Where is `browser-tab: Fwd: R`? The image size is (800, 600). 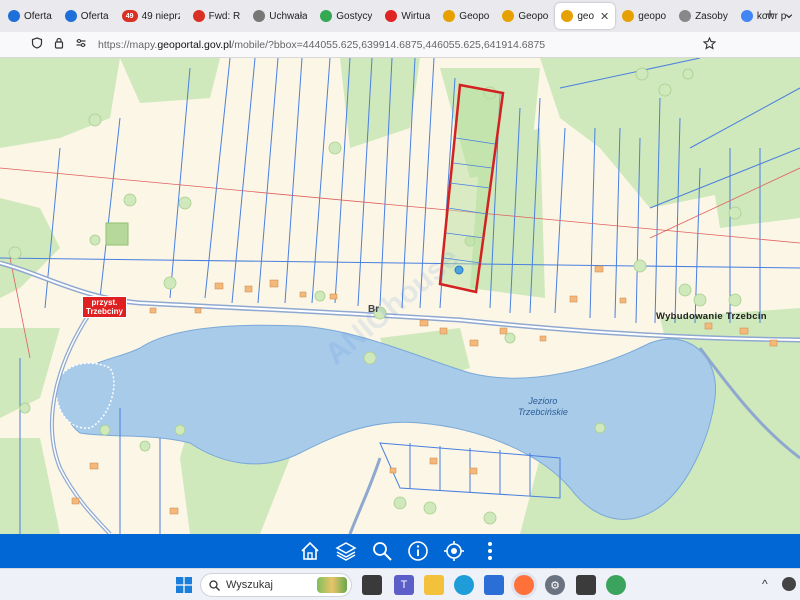
browser-tab: Fwd: R is located at coordinates (217, 16).